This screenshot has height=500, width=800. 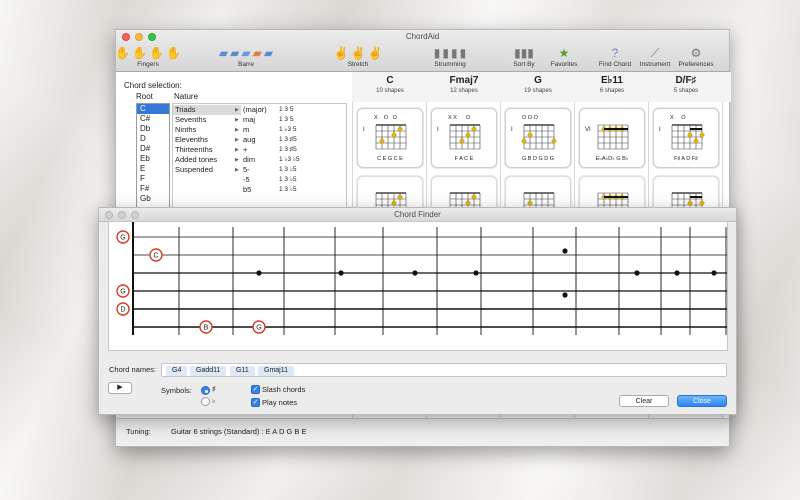 I want to click on quality-item: aug, so click(x=263, y=140).